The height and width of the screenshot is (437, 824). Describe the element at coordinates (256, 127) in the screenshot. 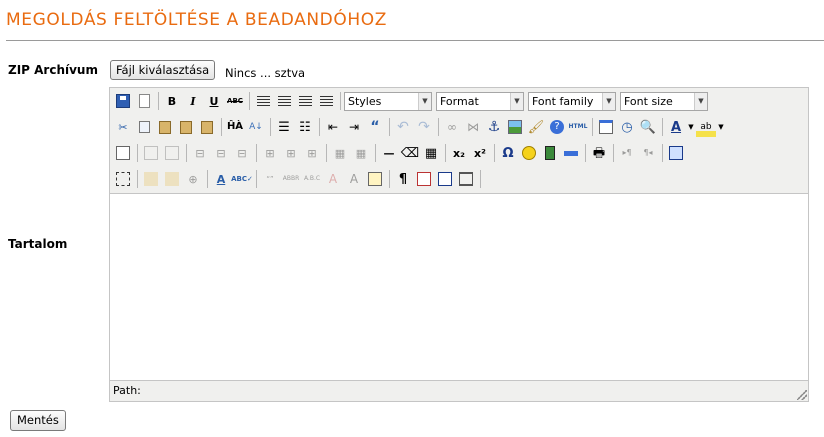

I see `replace-icon: A↓` at that location.